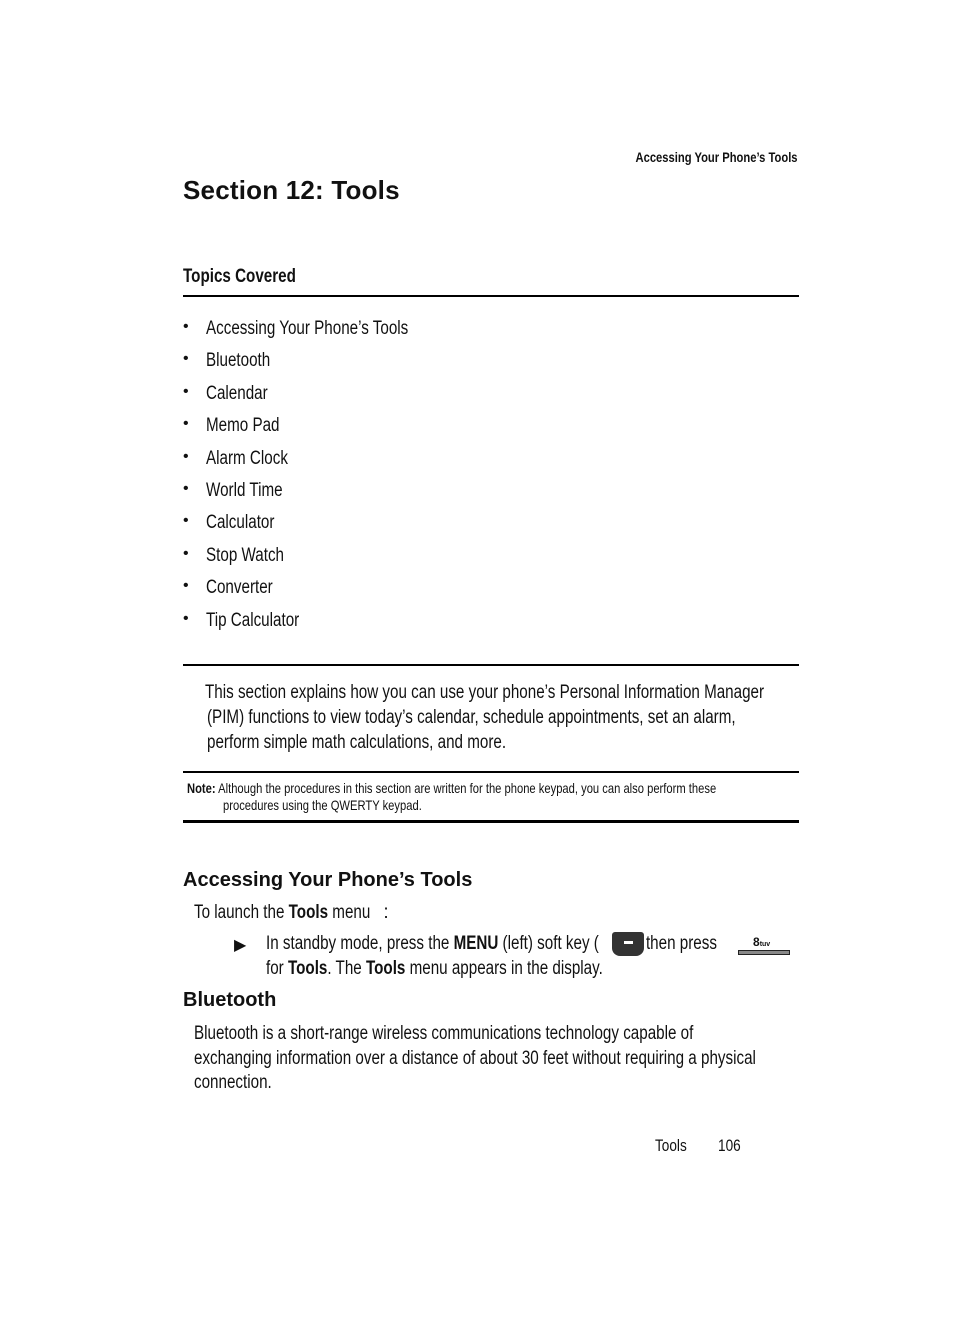  I want to click on note-label: Note:, so click(201, 788).